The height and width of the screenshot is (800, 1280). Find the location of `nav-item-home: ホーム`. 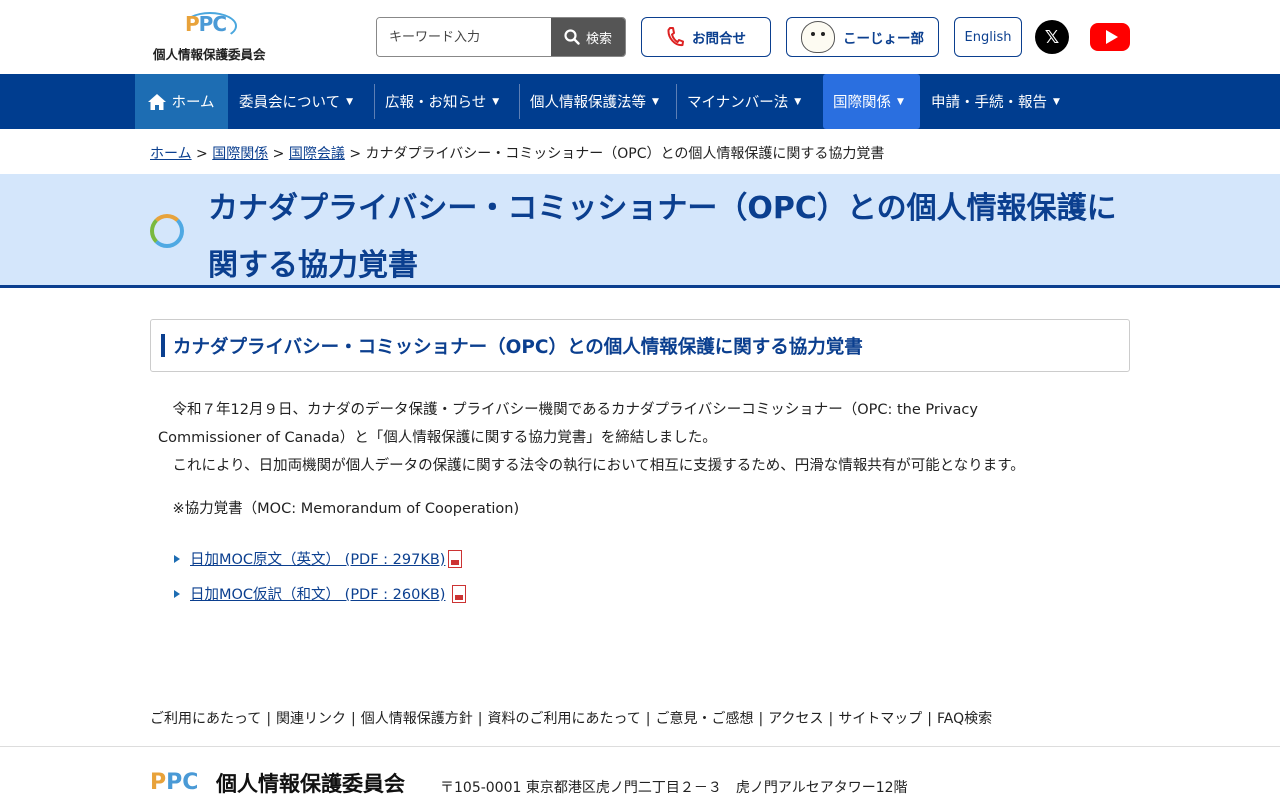

nav-item-home: ホーム is located at coordinates (181, 101).